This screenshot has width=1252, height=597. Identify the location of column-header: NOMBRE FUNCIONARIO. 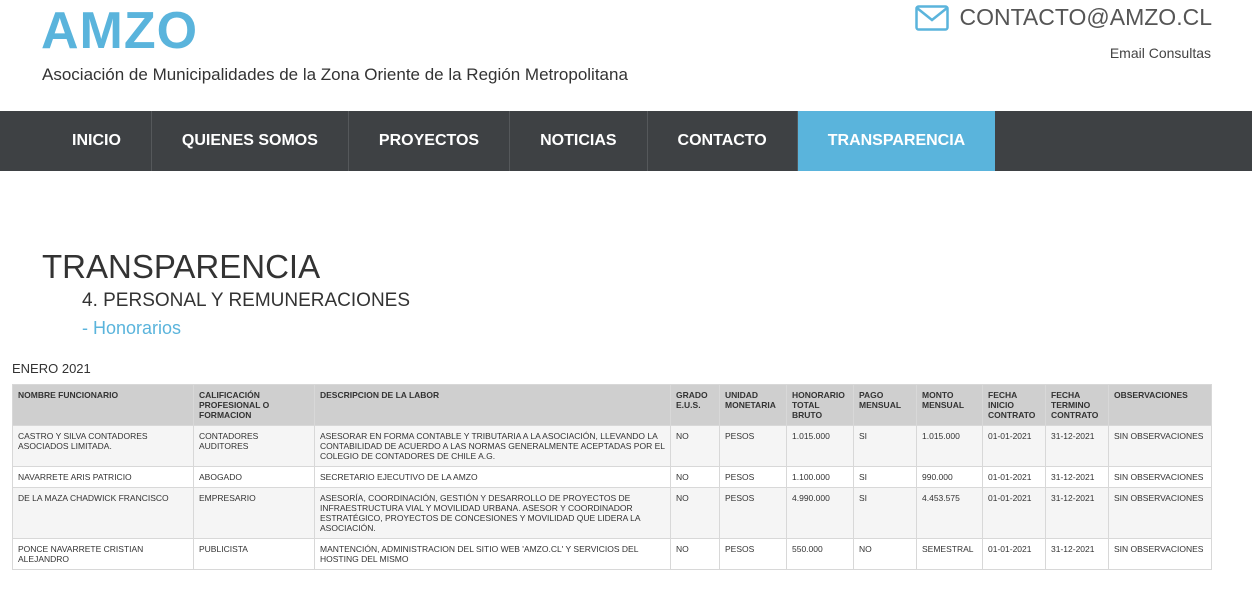
(103, 405).